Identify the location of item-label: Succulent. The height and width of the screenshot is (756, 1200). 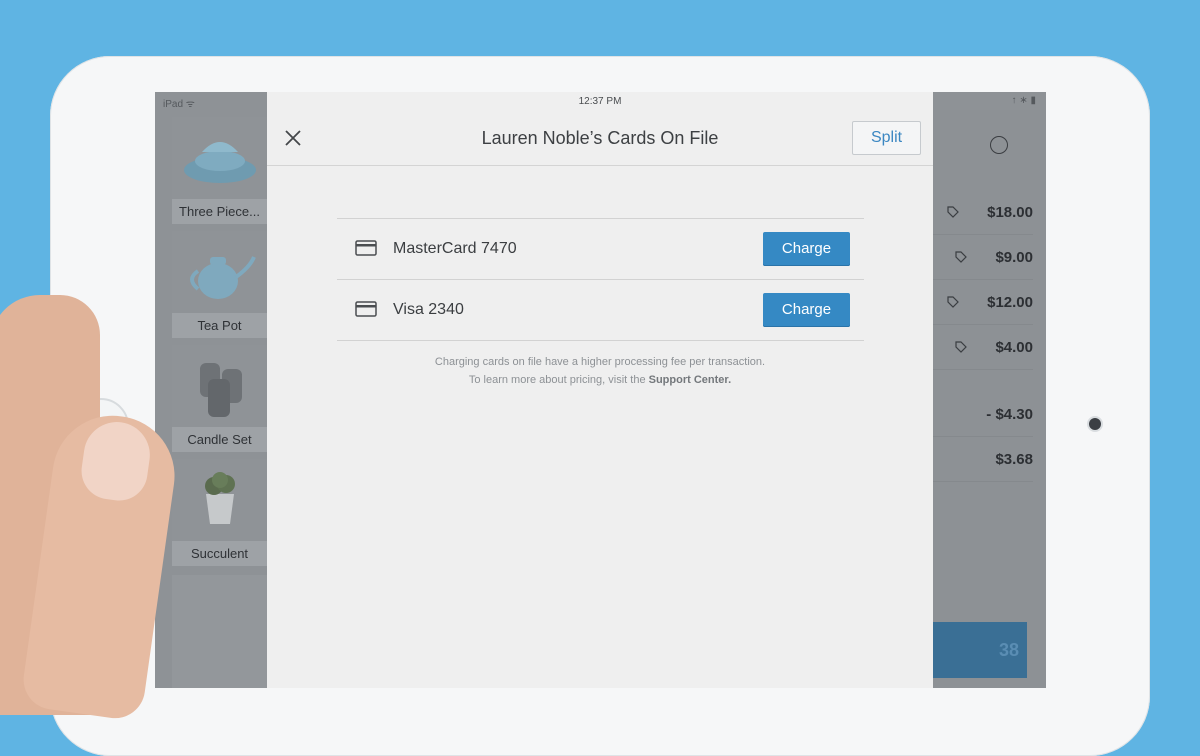
(219, 553).